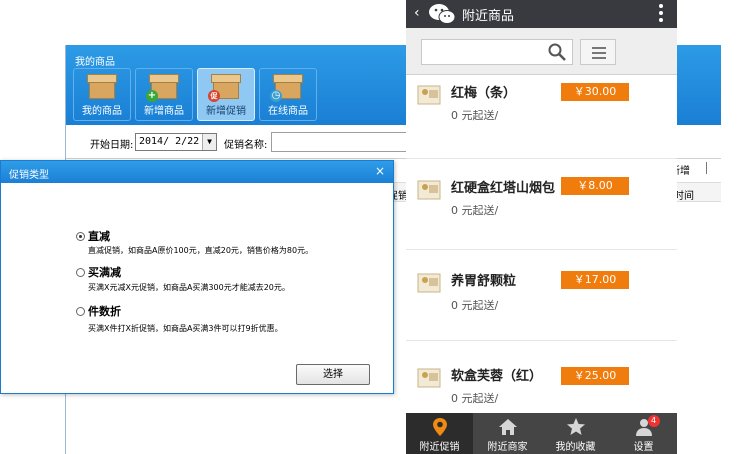 Image resolution: width=750 pixels, height=454 pixels. I want to click on bottom-tab-bar: 附近促销 附近商家 我的收藏 4 设置, so click(541, 433).